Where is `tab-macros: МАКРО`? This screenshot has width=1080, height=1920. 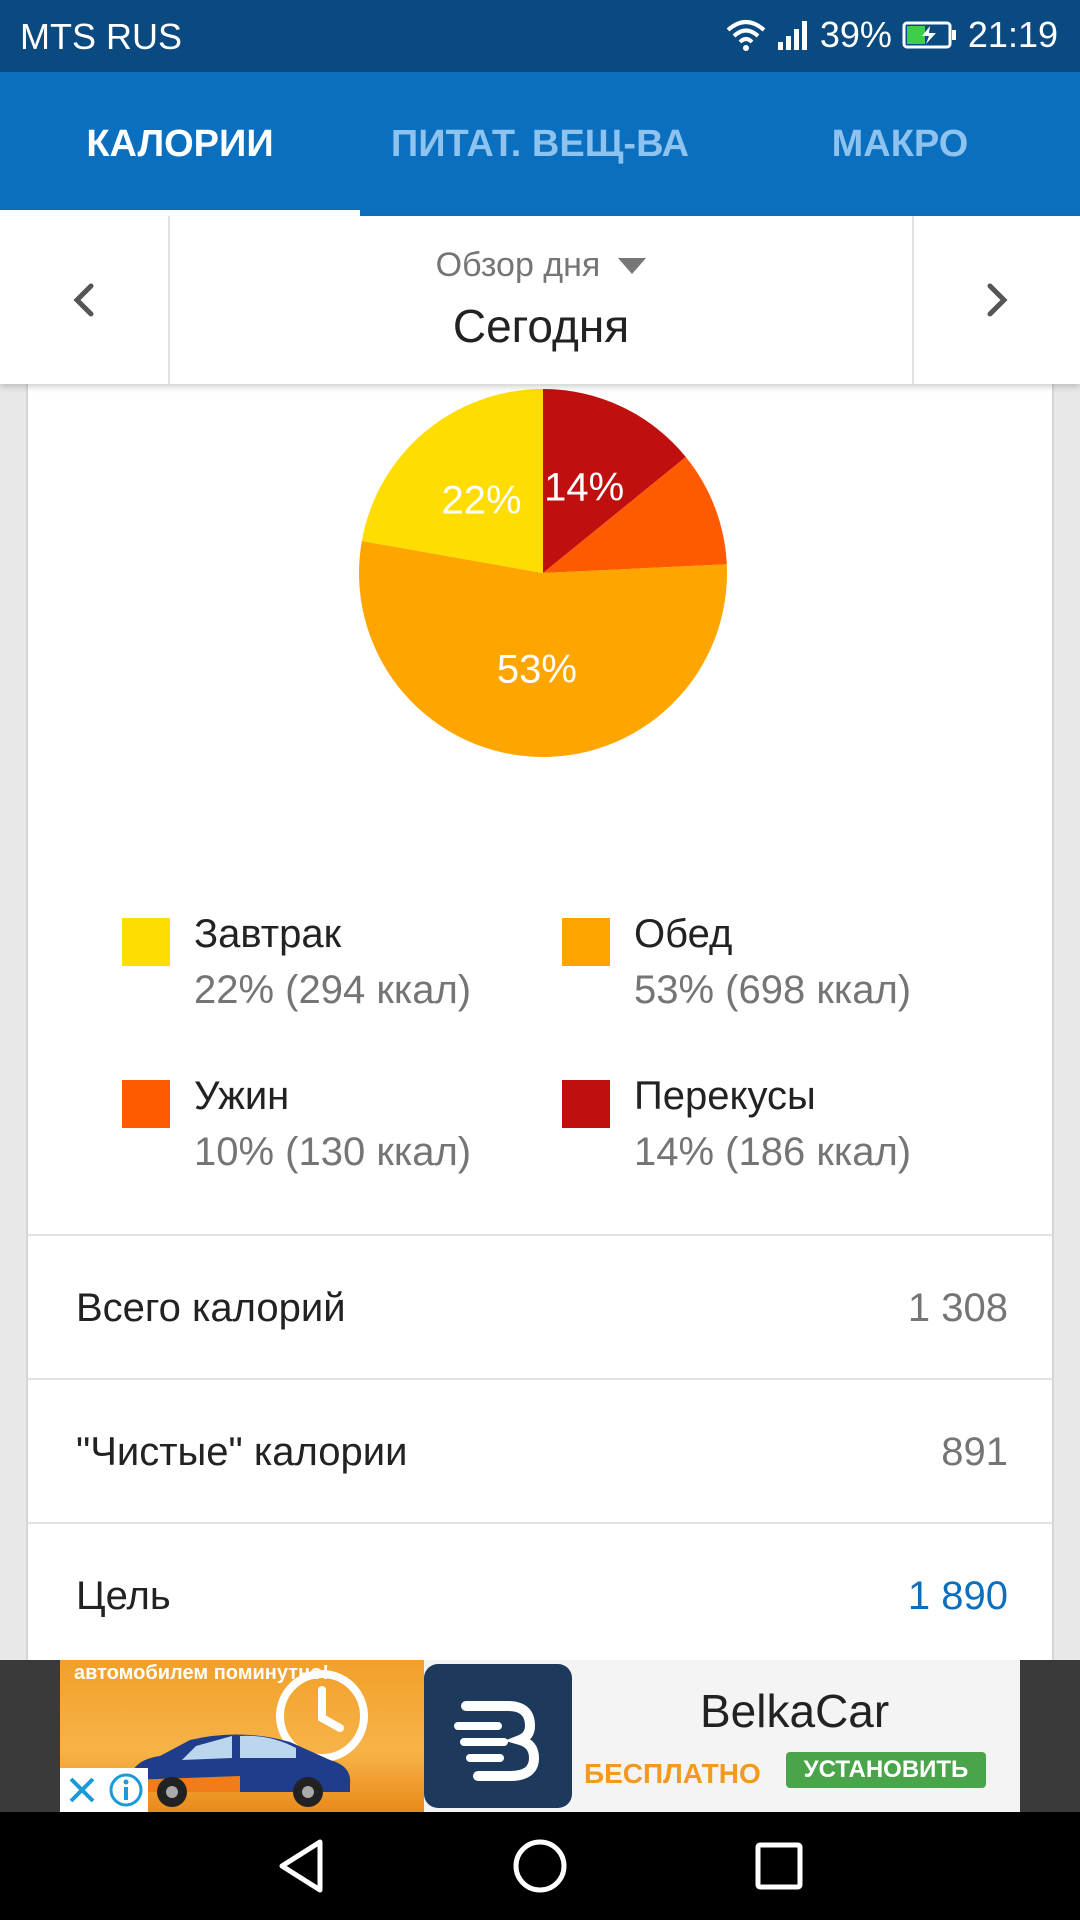 tab-macros: МАКРО is located at coordinates (900, 144).